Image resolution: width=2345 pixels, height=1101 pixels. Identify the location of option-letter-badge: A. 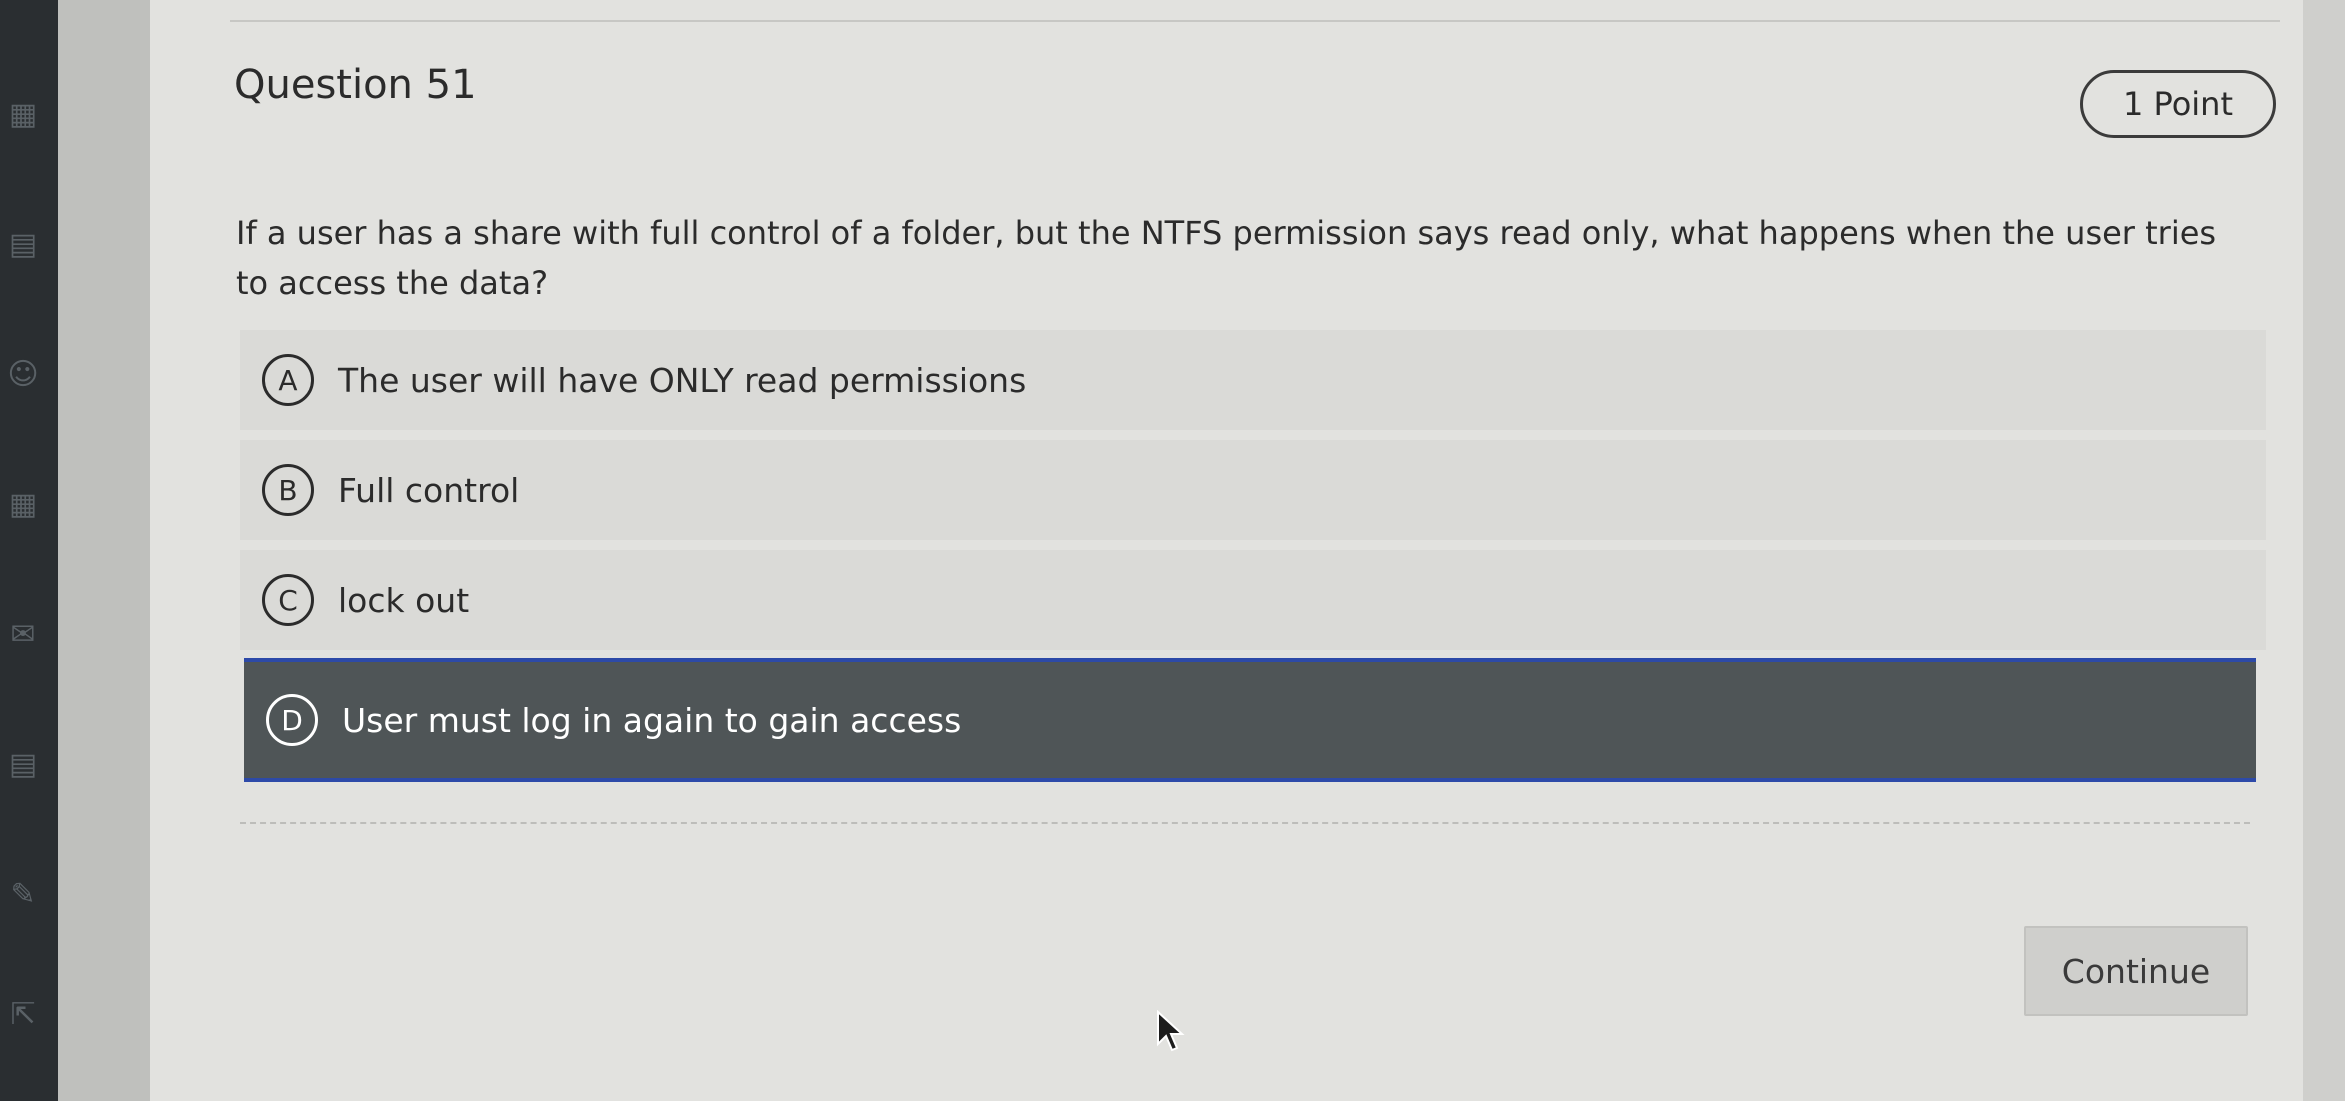
(288, 380).